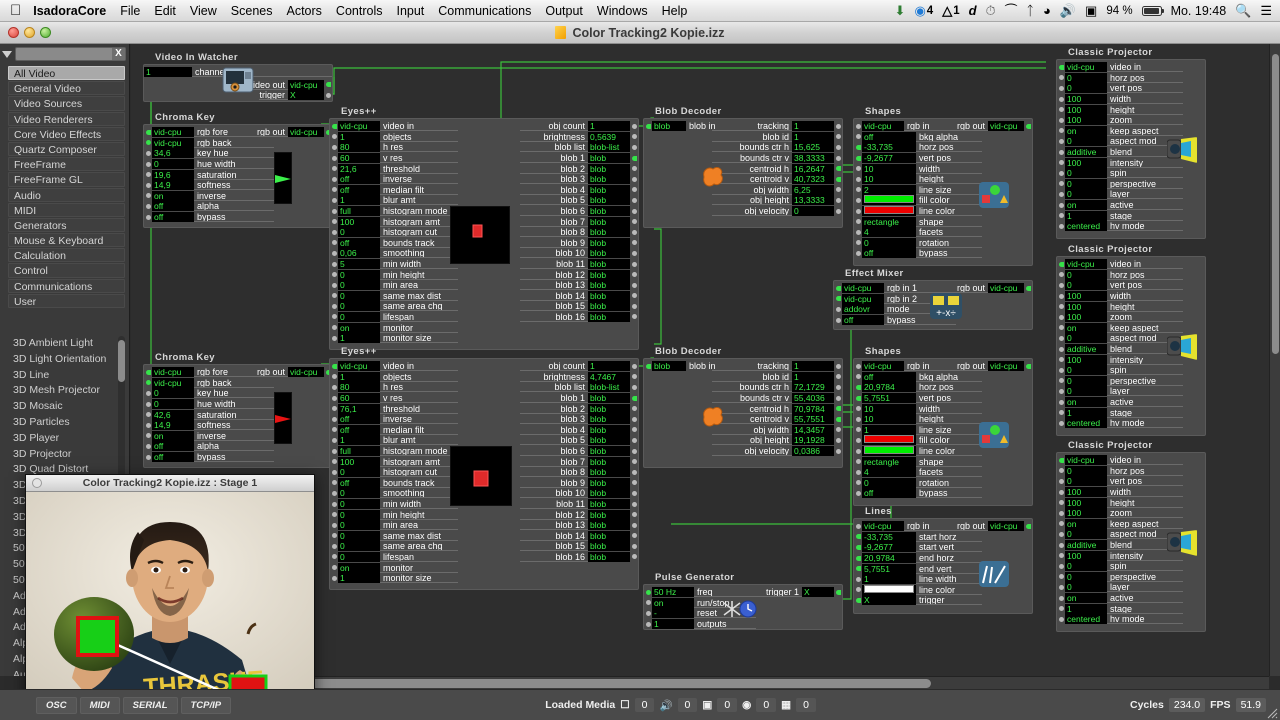  Describe the element at coordinates (118, 54) in the screenshot. I see `clear-search-icon: X` at that location.